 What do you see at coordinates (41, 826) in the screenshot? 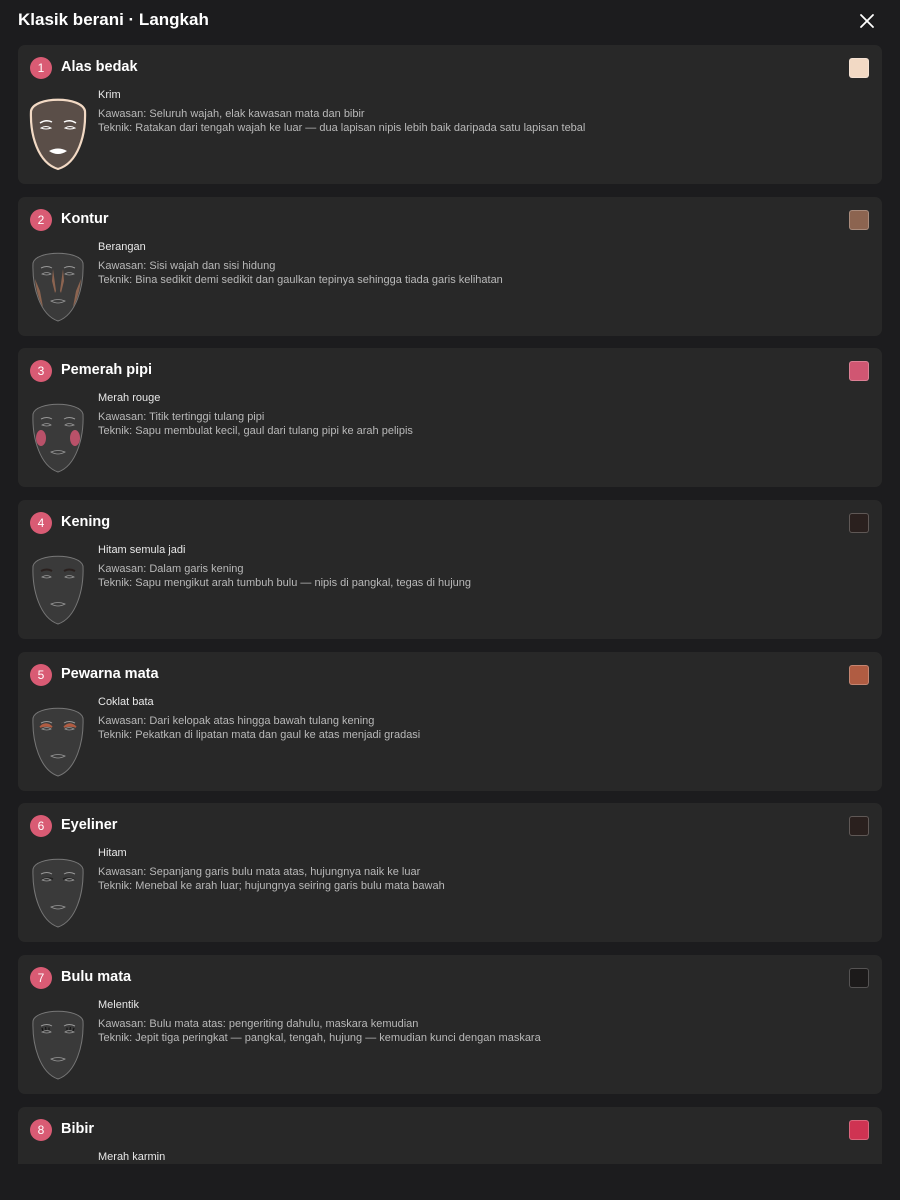
I see `step-number: 6` at bounding box center [41, 826].